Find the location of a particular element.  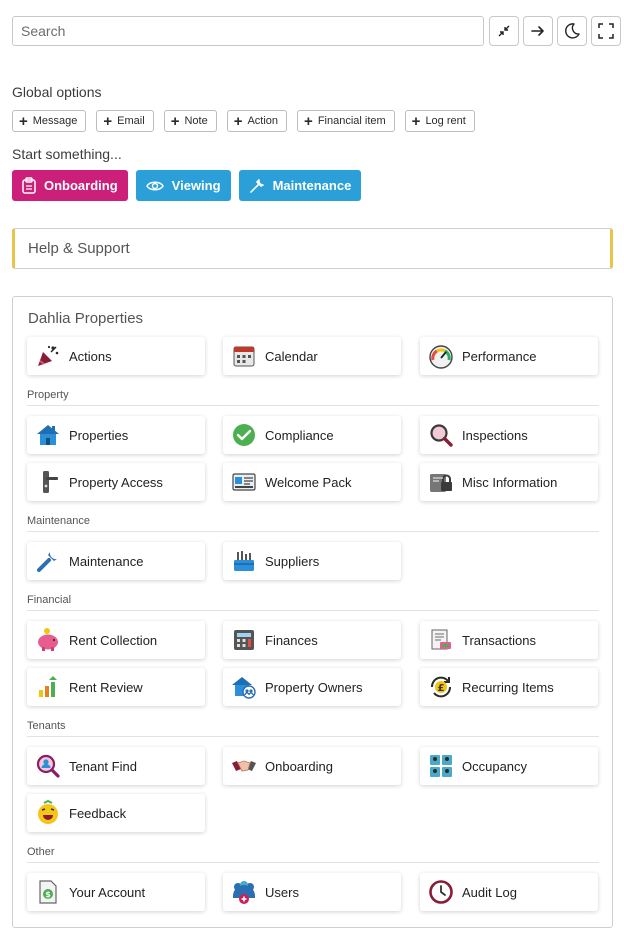

clock-icon is located at coordinates (441, 892).